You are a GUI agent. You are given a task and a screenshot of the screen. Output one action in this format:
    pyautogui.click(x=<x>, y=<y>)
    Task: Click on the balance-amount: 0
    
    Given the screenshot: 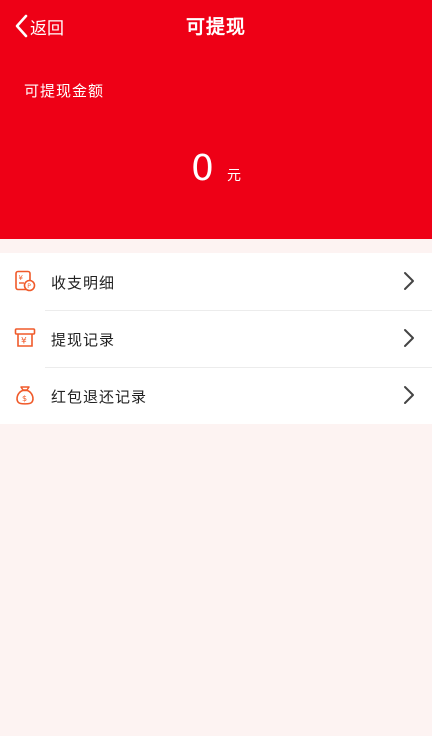 What is the action you would take?
    pyautogui.click(x=202, y=168)
    